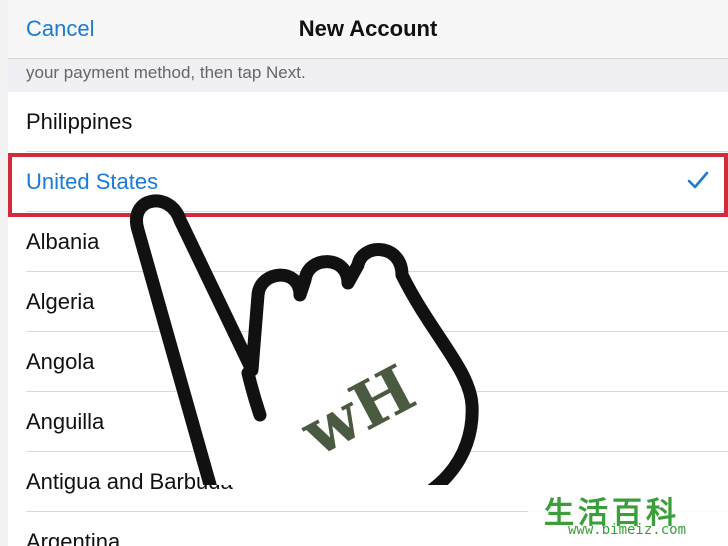  Describe the element at coordinates (627, 530) in the screenshot. I see `watermark-url: www.bimeiz.com` at that location.